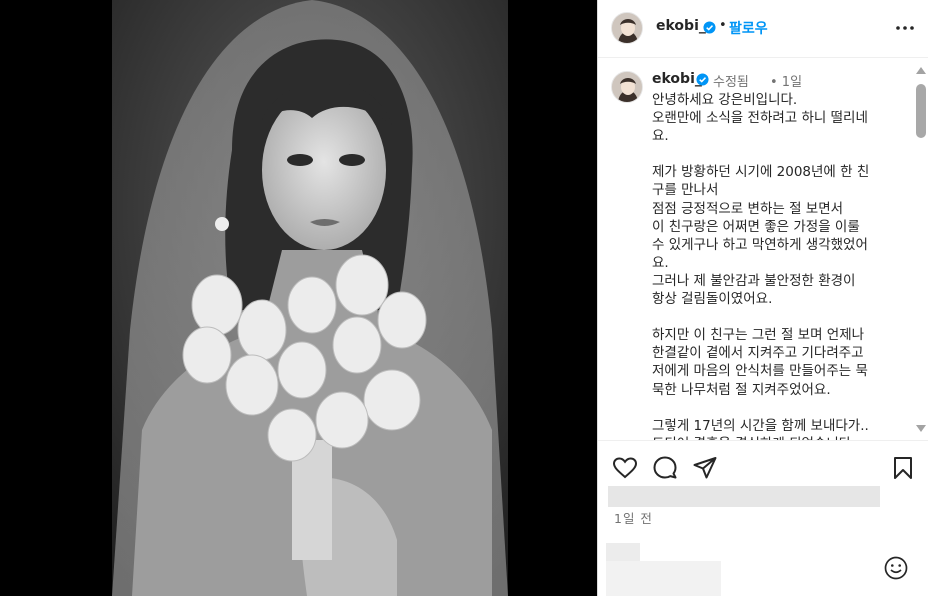  What do you see at coordinates (748, 28) in the screenshot?
I see `follow-button: 팔로우` at bounding box center [748, 28].